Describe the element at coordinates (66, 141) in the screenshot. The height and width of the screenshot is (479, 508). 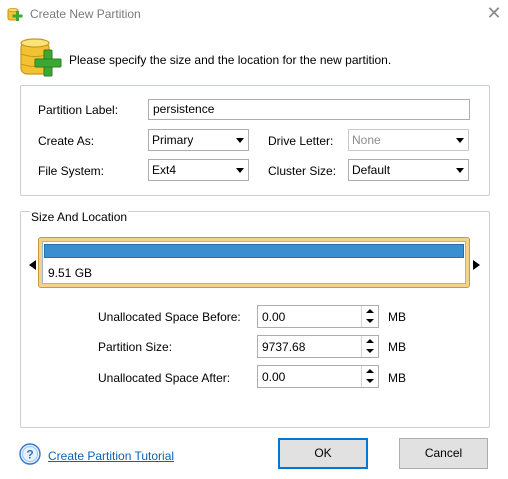
I see `create-as-label: Create As:` at that location.